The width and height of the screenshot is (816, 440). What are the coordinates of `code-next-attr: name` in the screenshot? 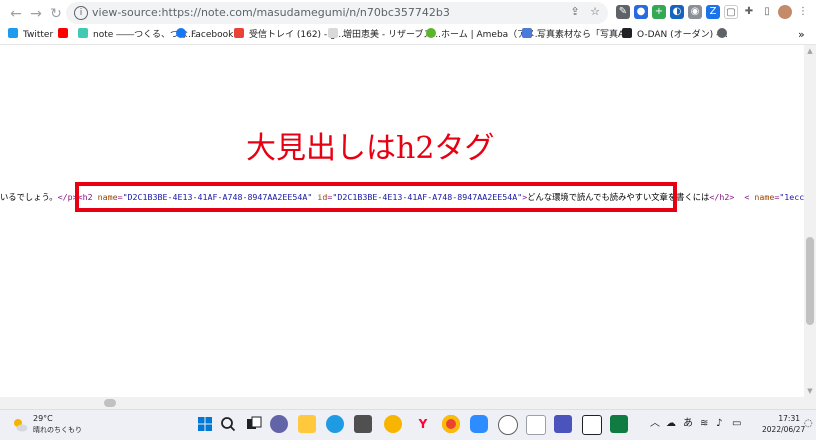 It's located at (764, 197).